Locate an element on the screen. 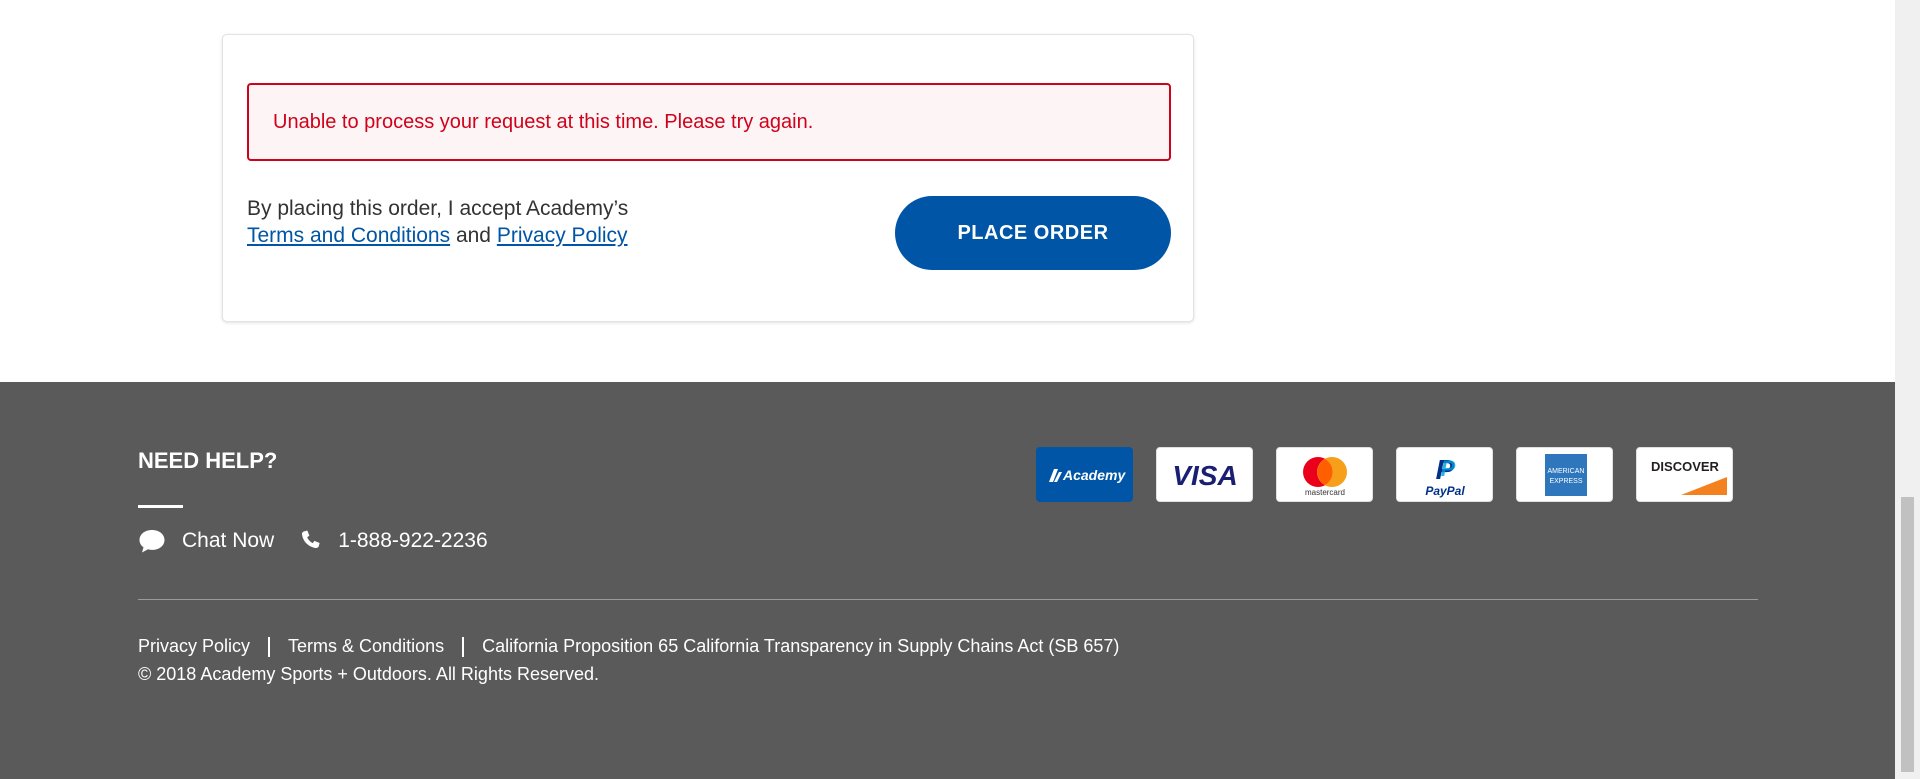  help-contacts: Chat Now 1-888-922-2236 is located at coordinates (325, 541).